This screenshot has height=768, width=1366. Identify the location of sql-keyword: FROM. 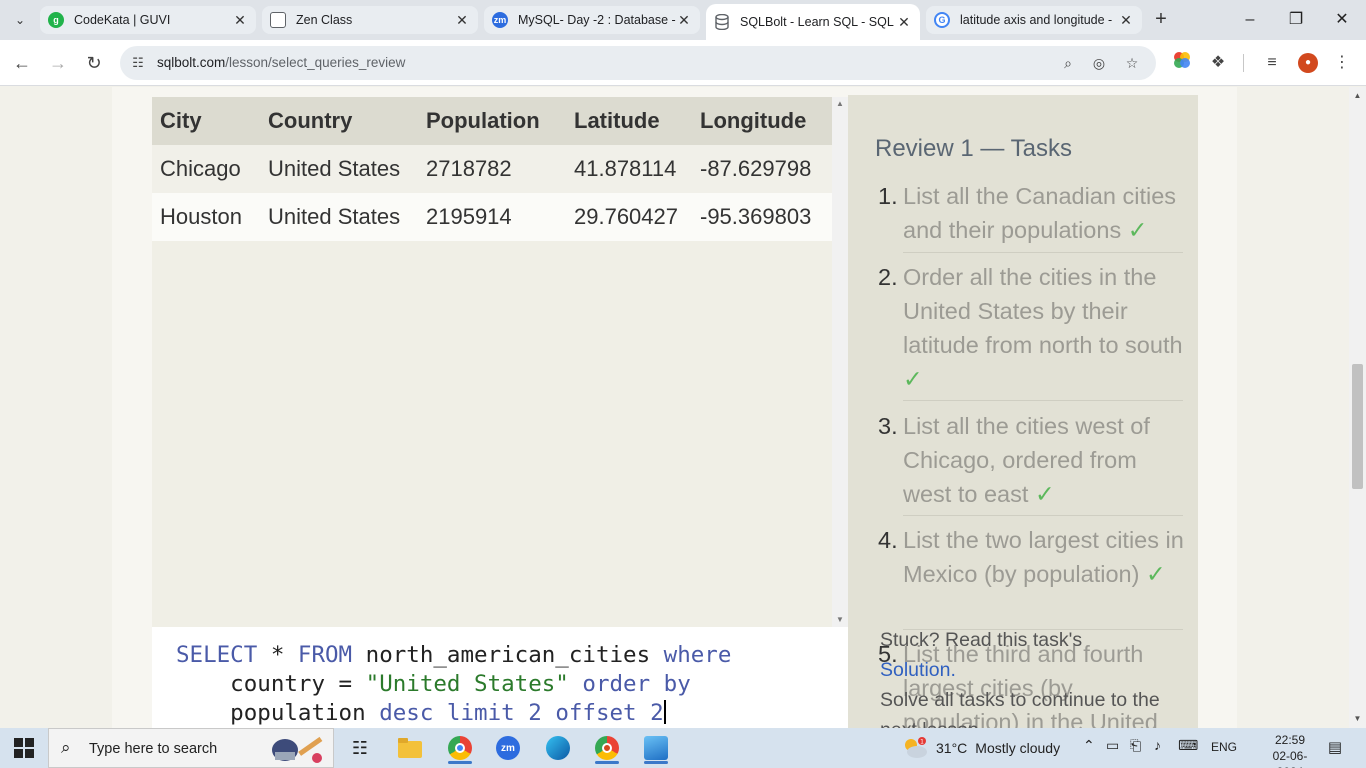
(325, 655).